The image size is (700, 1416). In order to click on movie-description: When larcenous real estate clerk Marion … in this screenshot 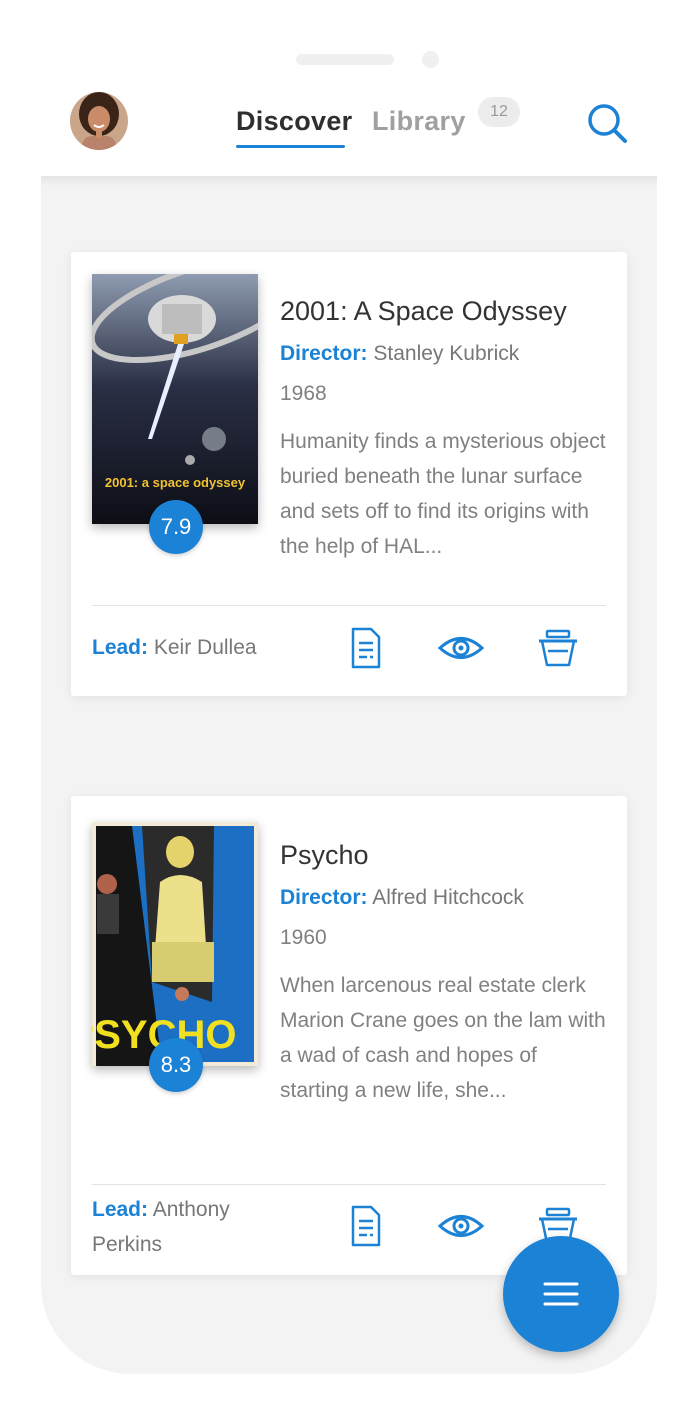, I will do `click(443, 1038)`.